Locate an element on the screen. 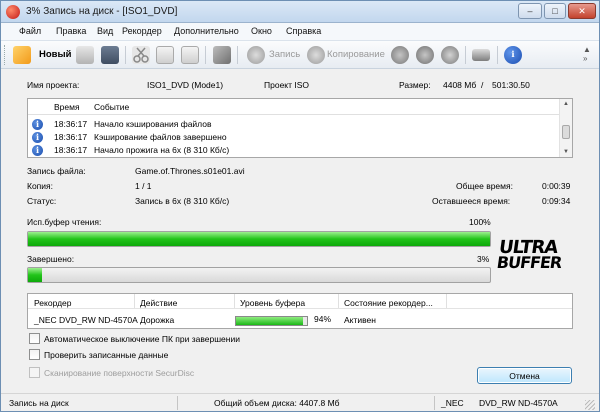  status-value: Запись в 6х (8 310 Кб/с) is located at coordinates (182, 201).